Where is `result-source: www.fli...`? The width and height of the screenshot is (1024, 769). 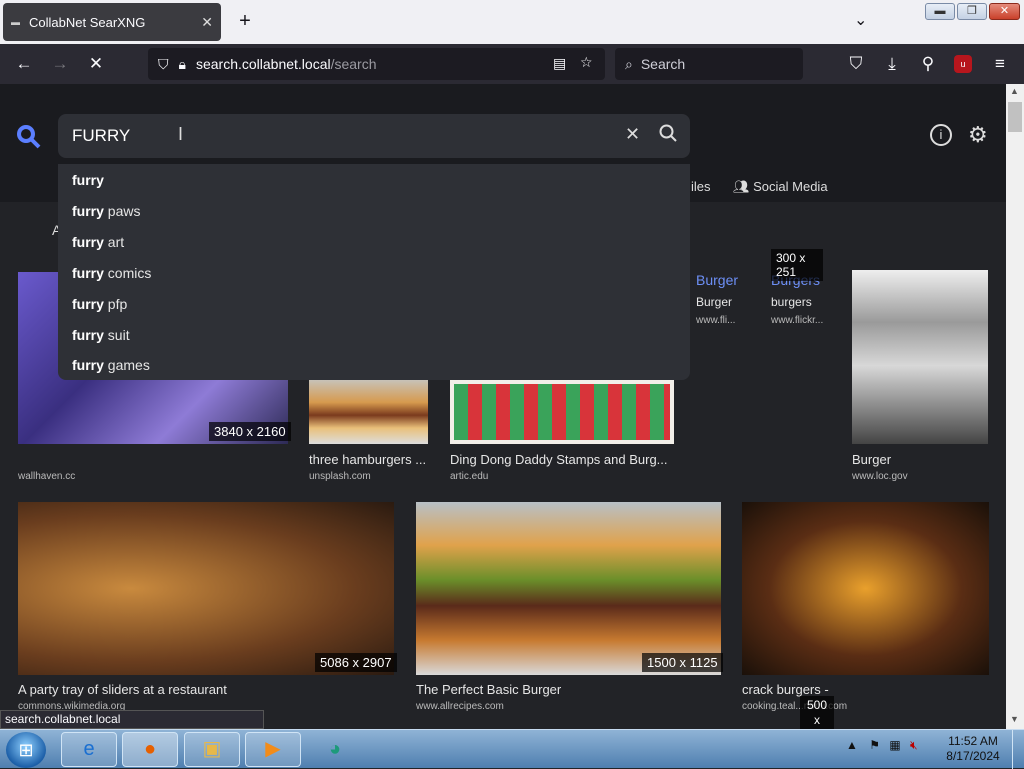 result-source: www.fli... is located at coordinates (715, 320).